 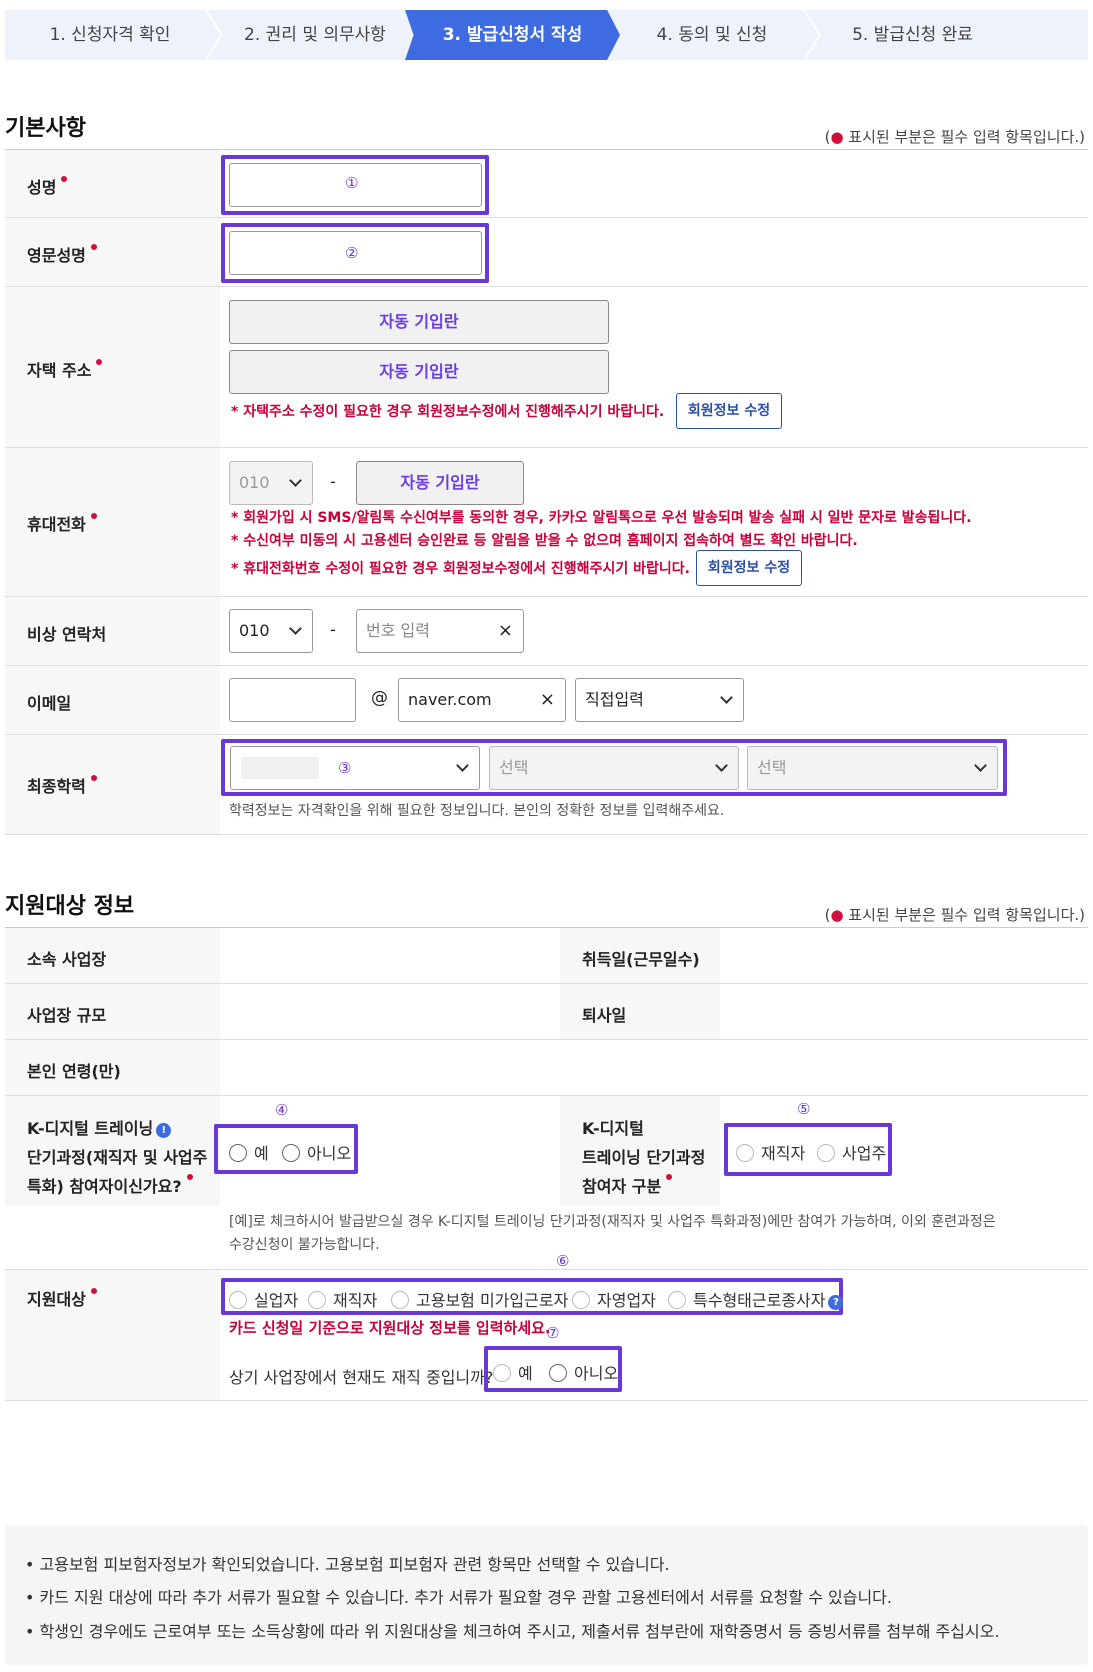 What do you see at coordinates (304, 1245) in the screenshot?
I see `kdigital-help-2: 수강신청이 불가능합니다.` at bounding box center [304, 1245].